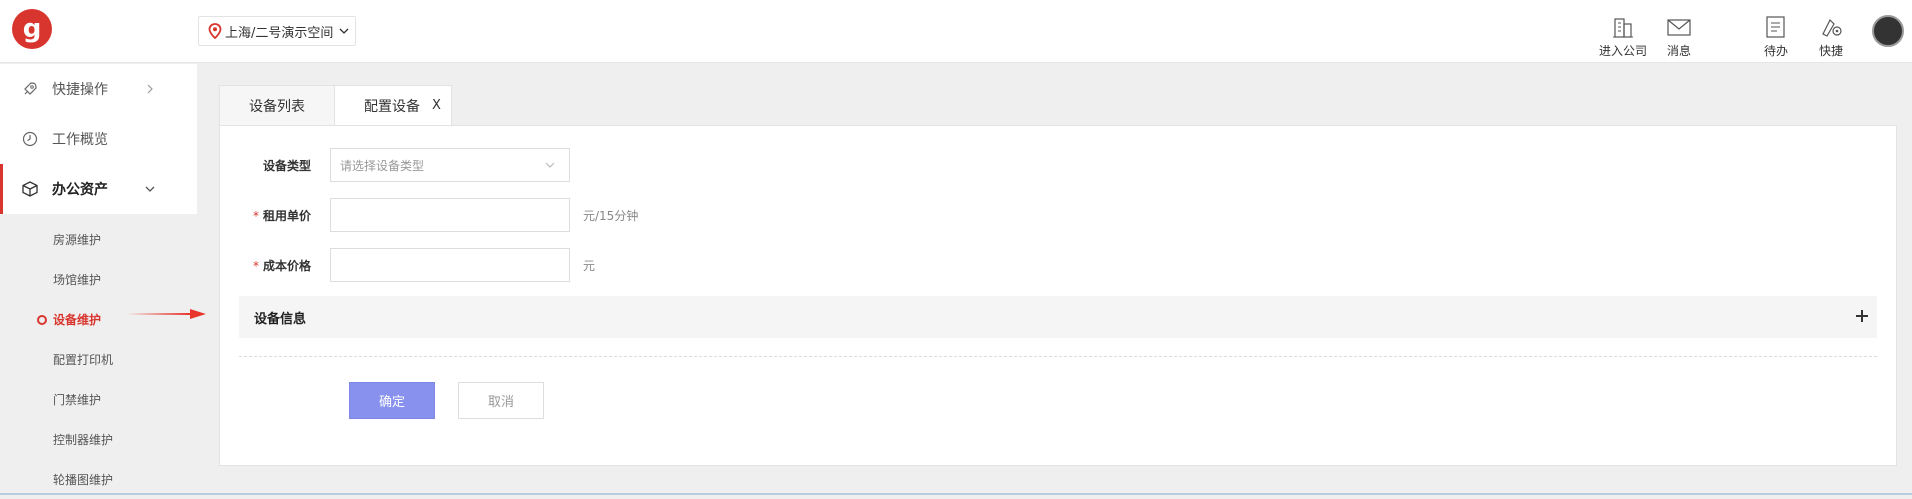 The height and width of the screenshot is (499, 1912). Describe the element at coordinates (1623, 28) in the screenshot. I see `building-icon` at that location.